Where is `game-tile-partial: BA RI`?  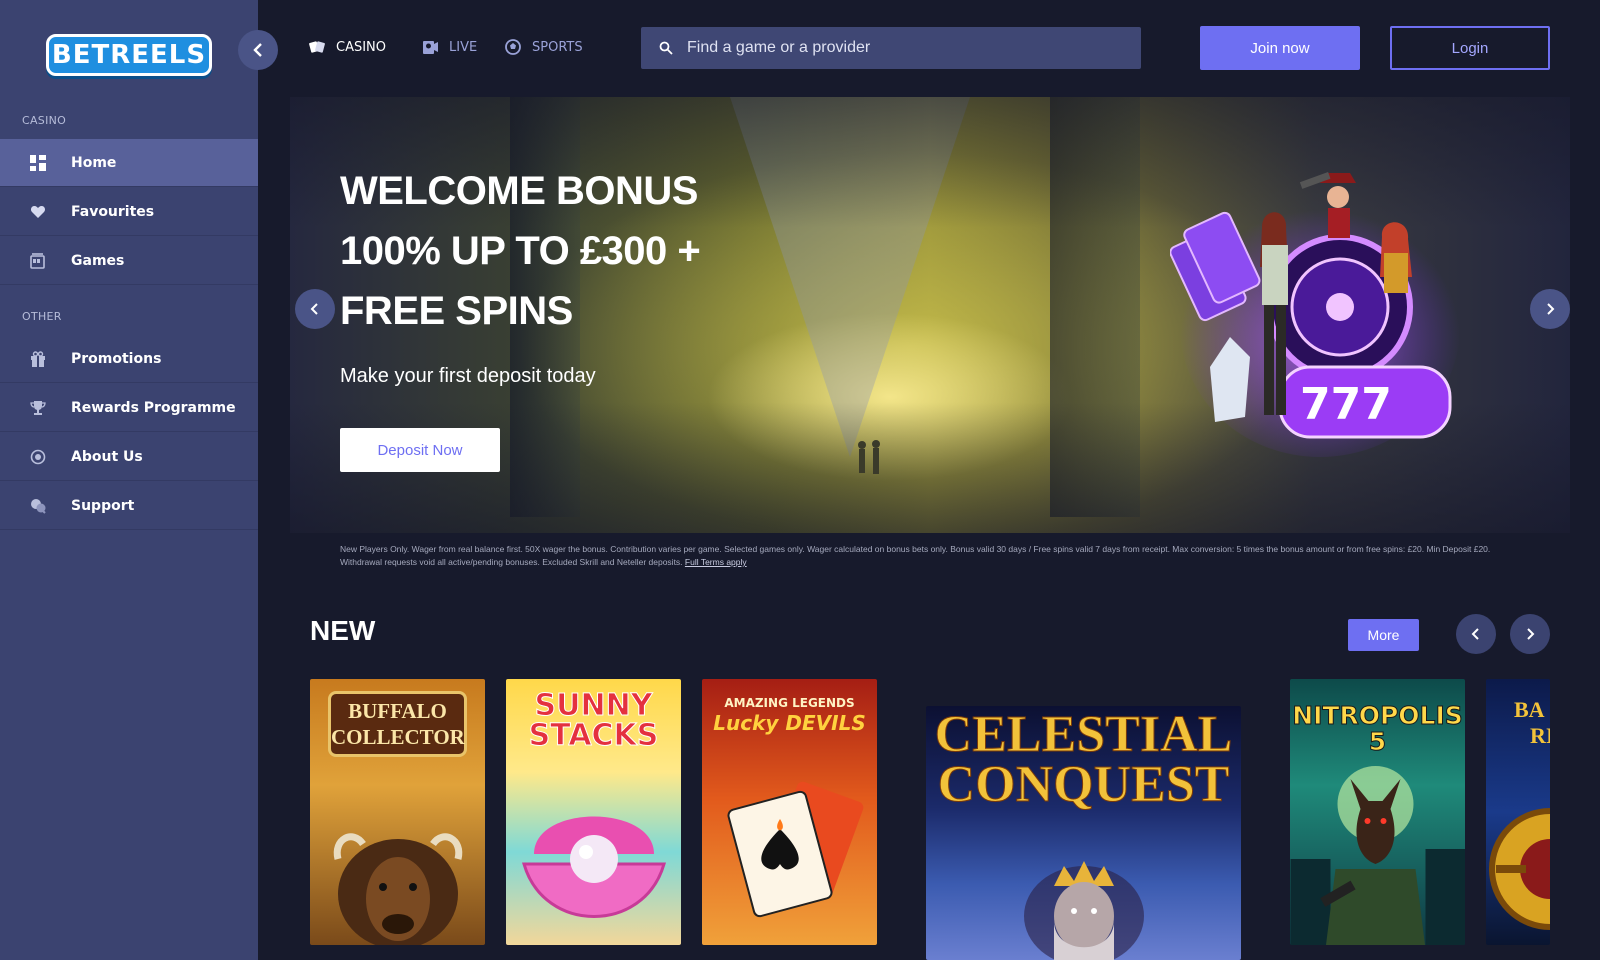
game-tile-partial: BA RI is located at coordinates (1518, 812).